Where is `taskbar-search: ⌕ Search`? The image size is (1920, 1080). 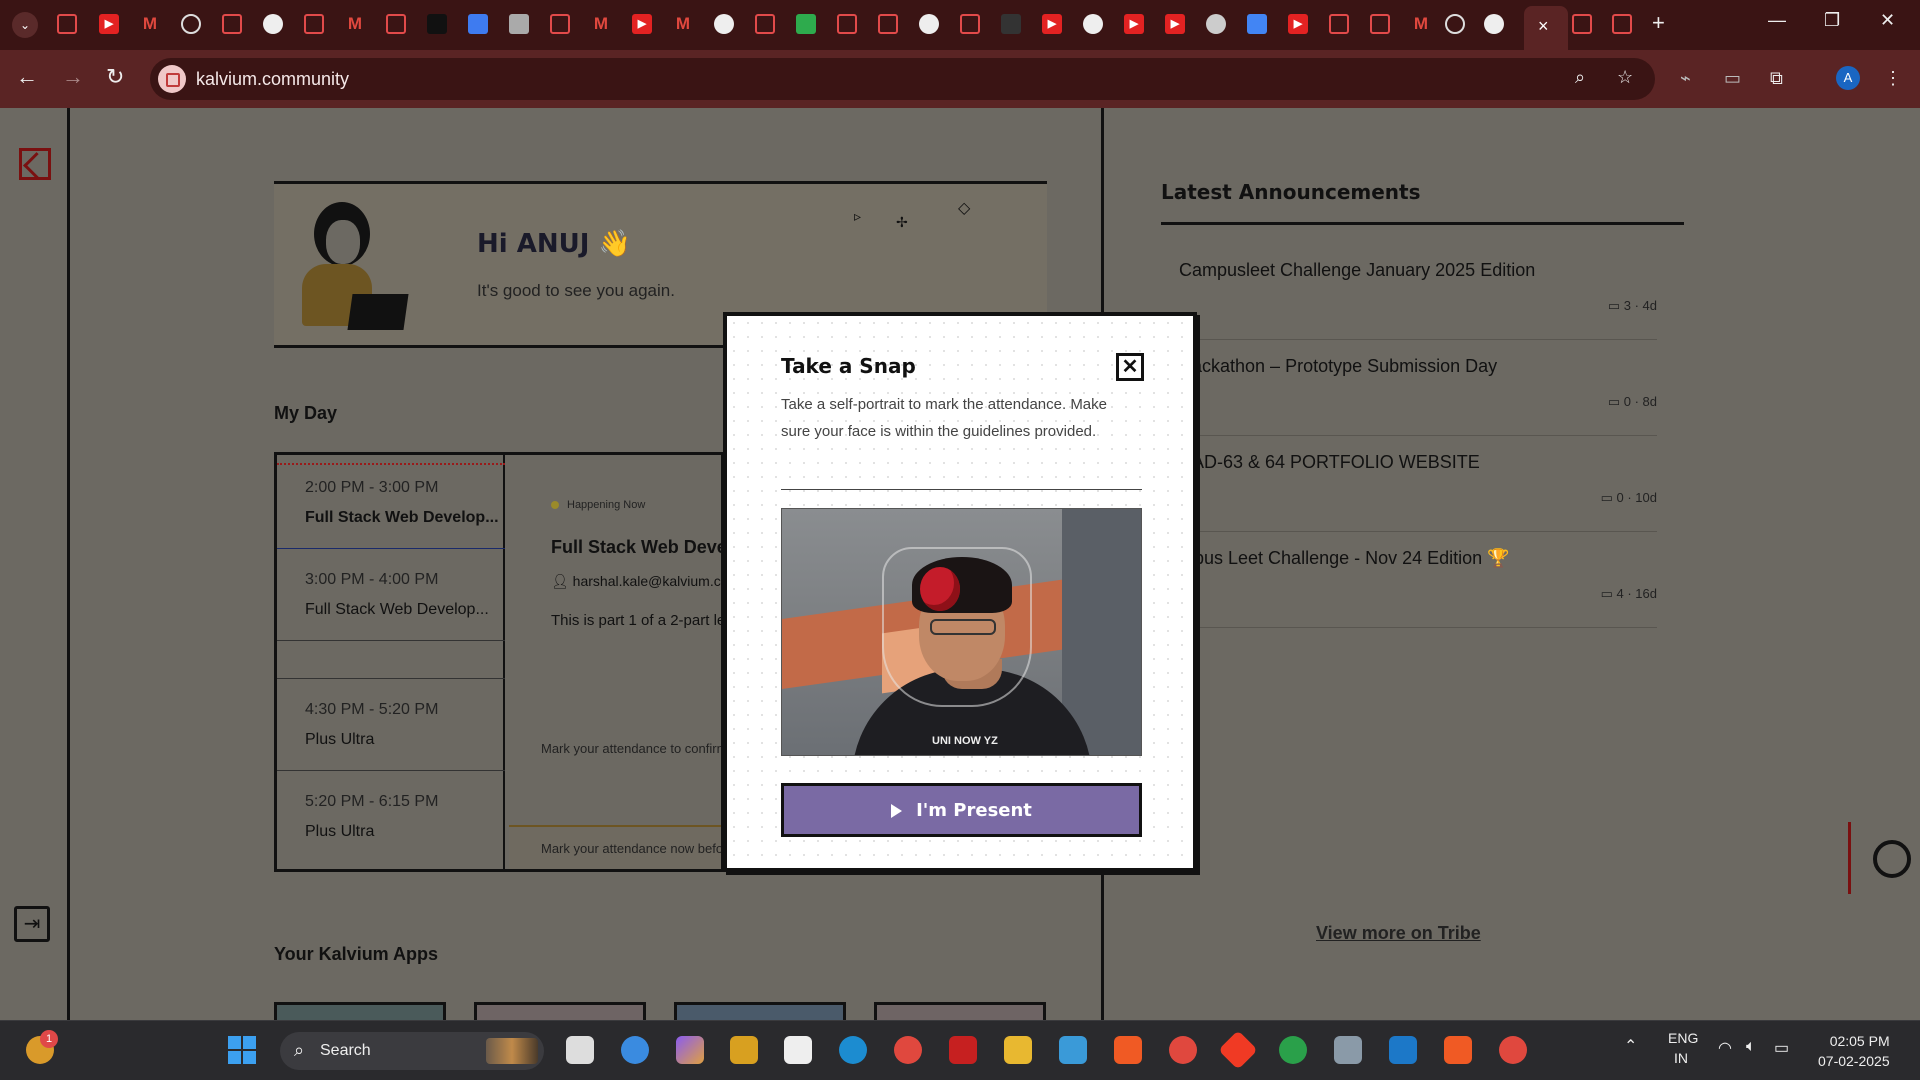 taskbar-search: ⌕ Search is located at coordinates (412, 1051).